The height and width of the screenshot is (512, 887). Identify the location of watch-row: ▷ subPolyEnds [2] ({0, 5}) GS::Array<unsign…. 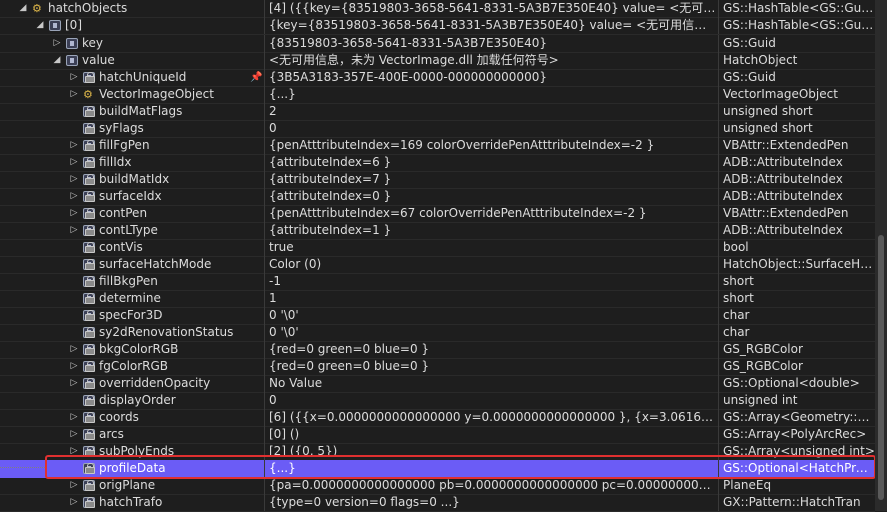
(437, 452).